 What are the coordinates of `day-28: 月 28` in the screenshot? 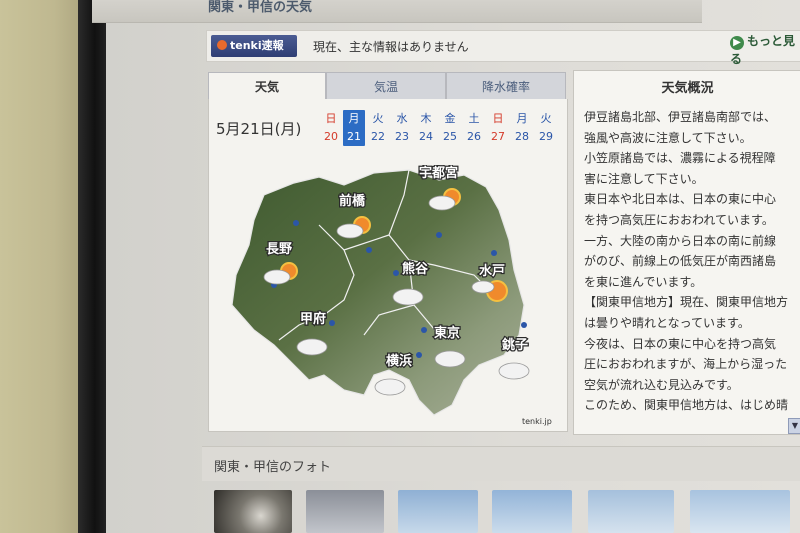 It's located at (522, 128).